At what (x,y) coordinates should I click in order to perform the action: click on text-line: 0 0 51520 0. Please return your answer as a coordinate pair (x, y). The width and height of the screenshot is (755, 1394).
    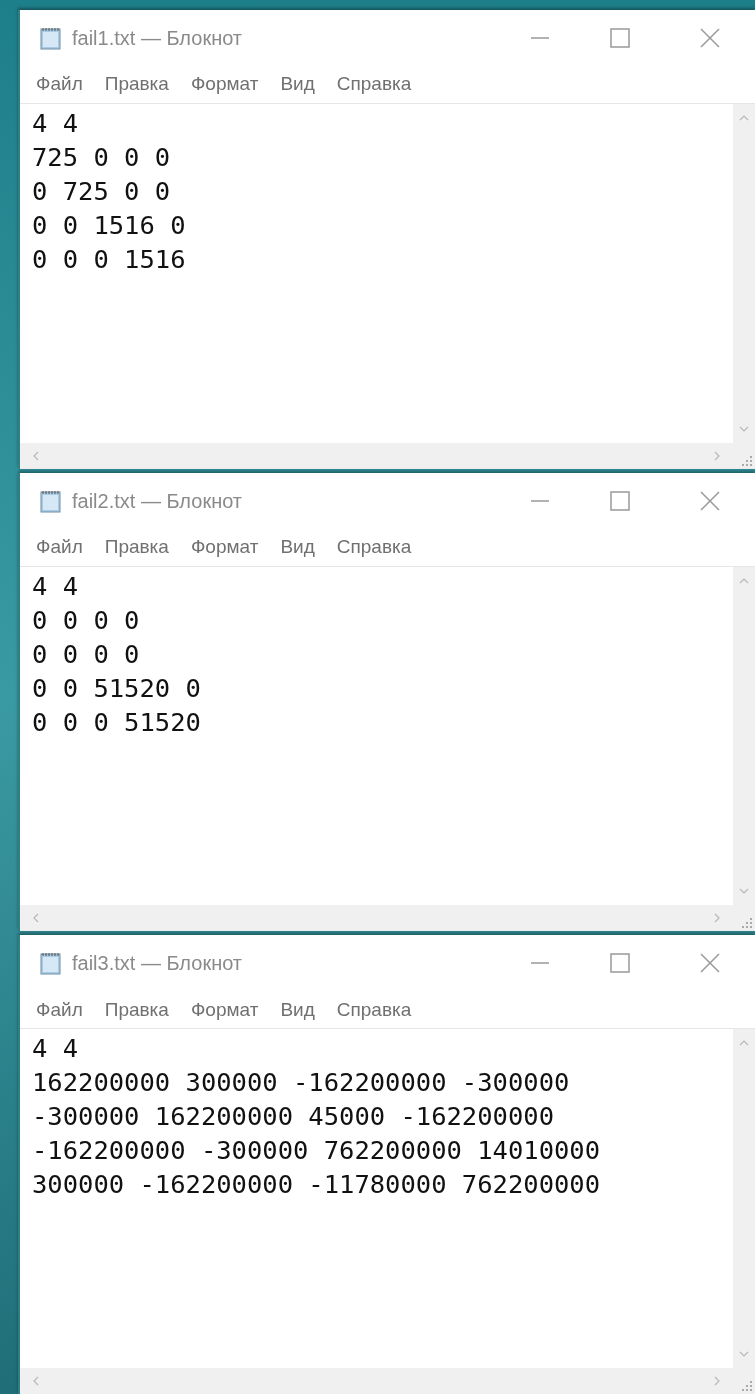
    Looking at the image, I should click on (117, 688).